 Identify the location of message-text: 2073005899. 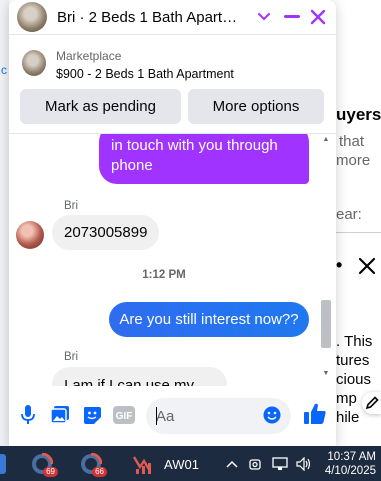
(106, 232).